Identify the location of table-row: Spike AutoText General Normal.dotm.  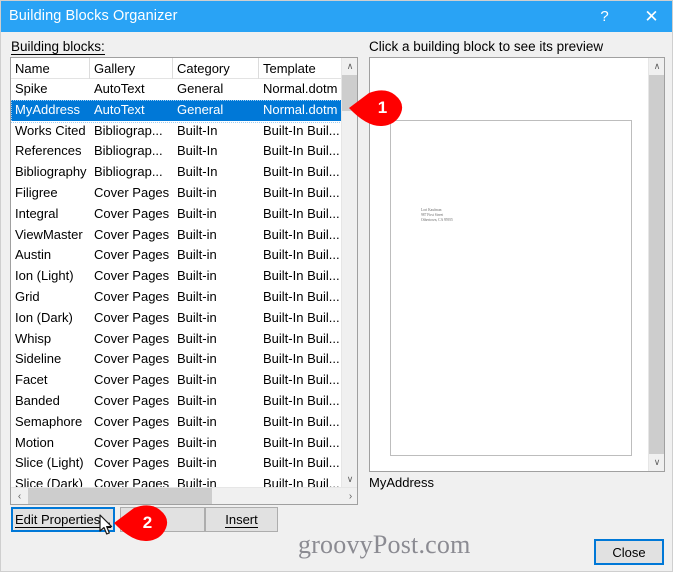
(176, 89).